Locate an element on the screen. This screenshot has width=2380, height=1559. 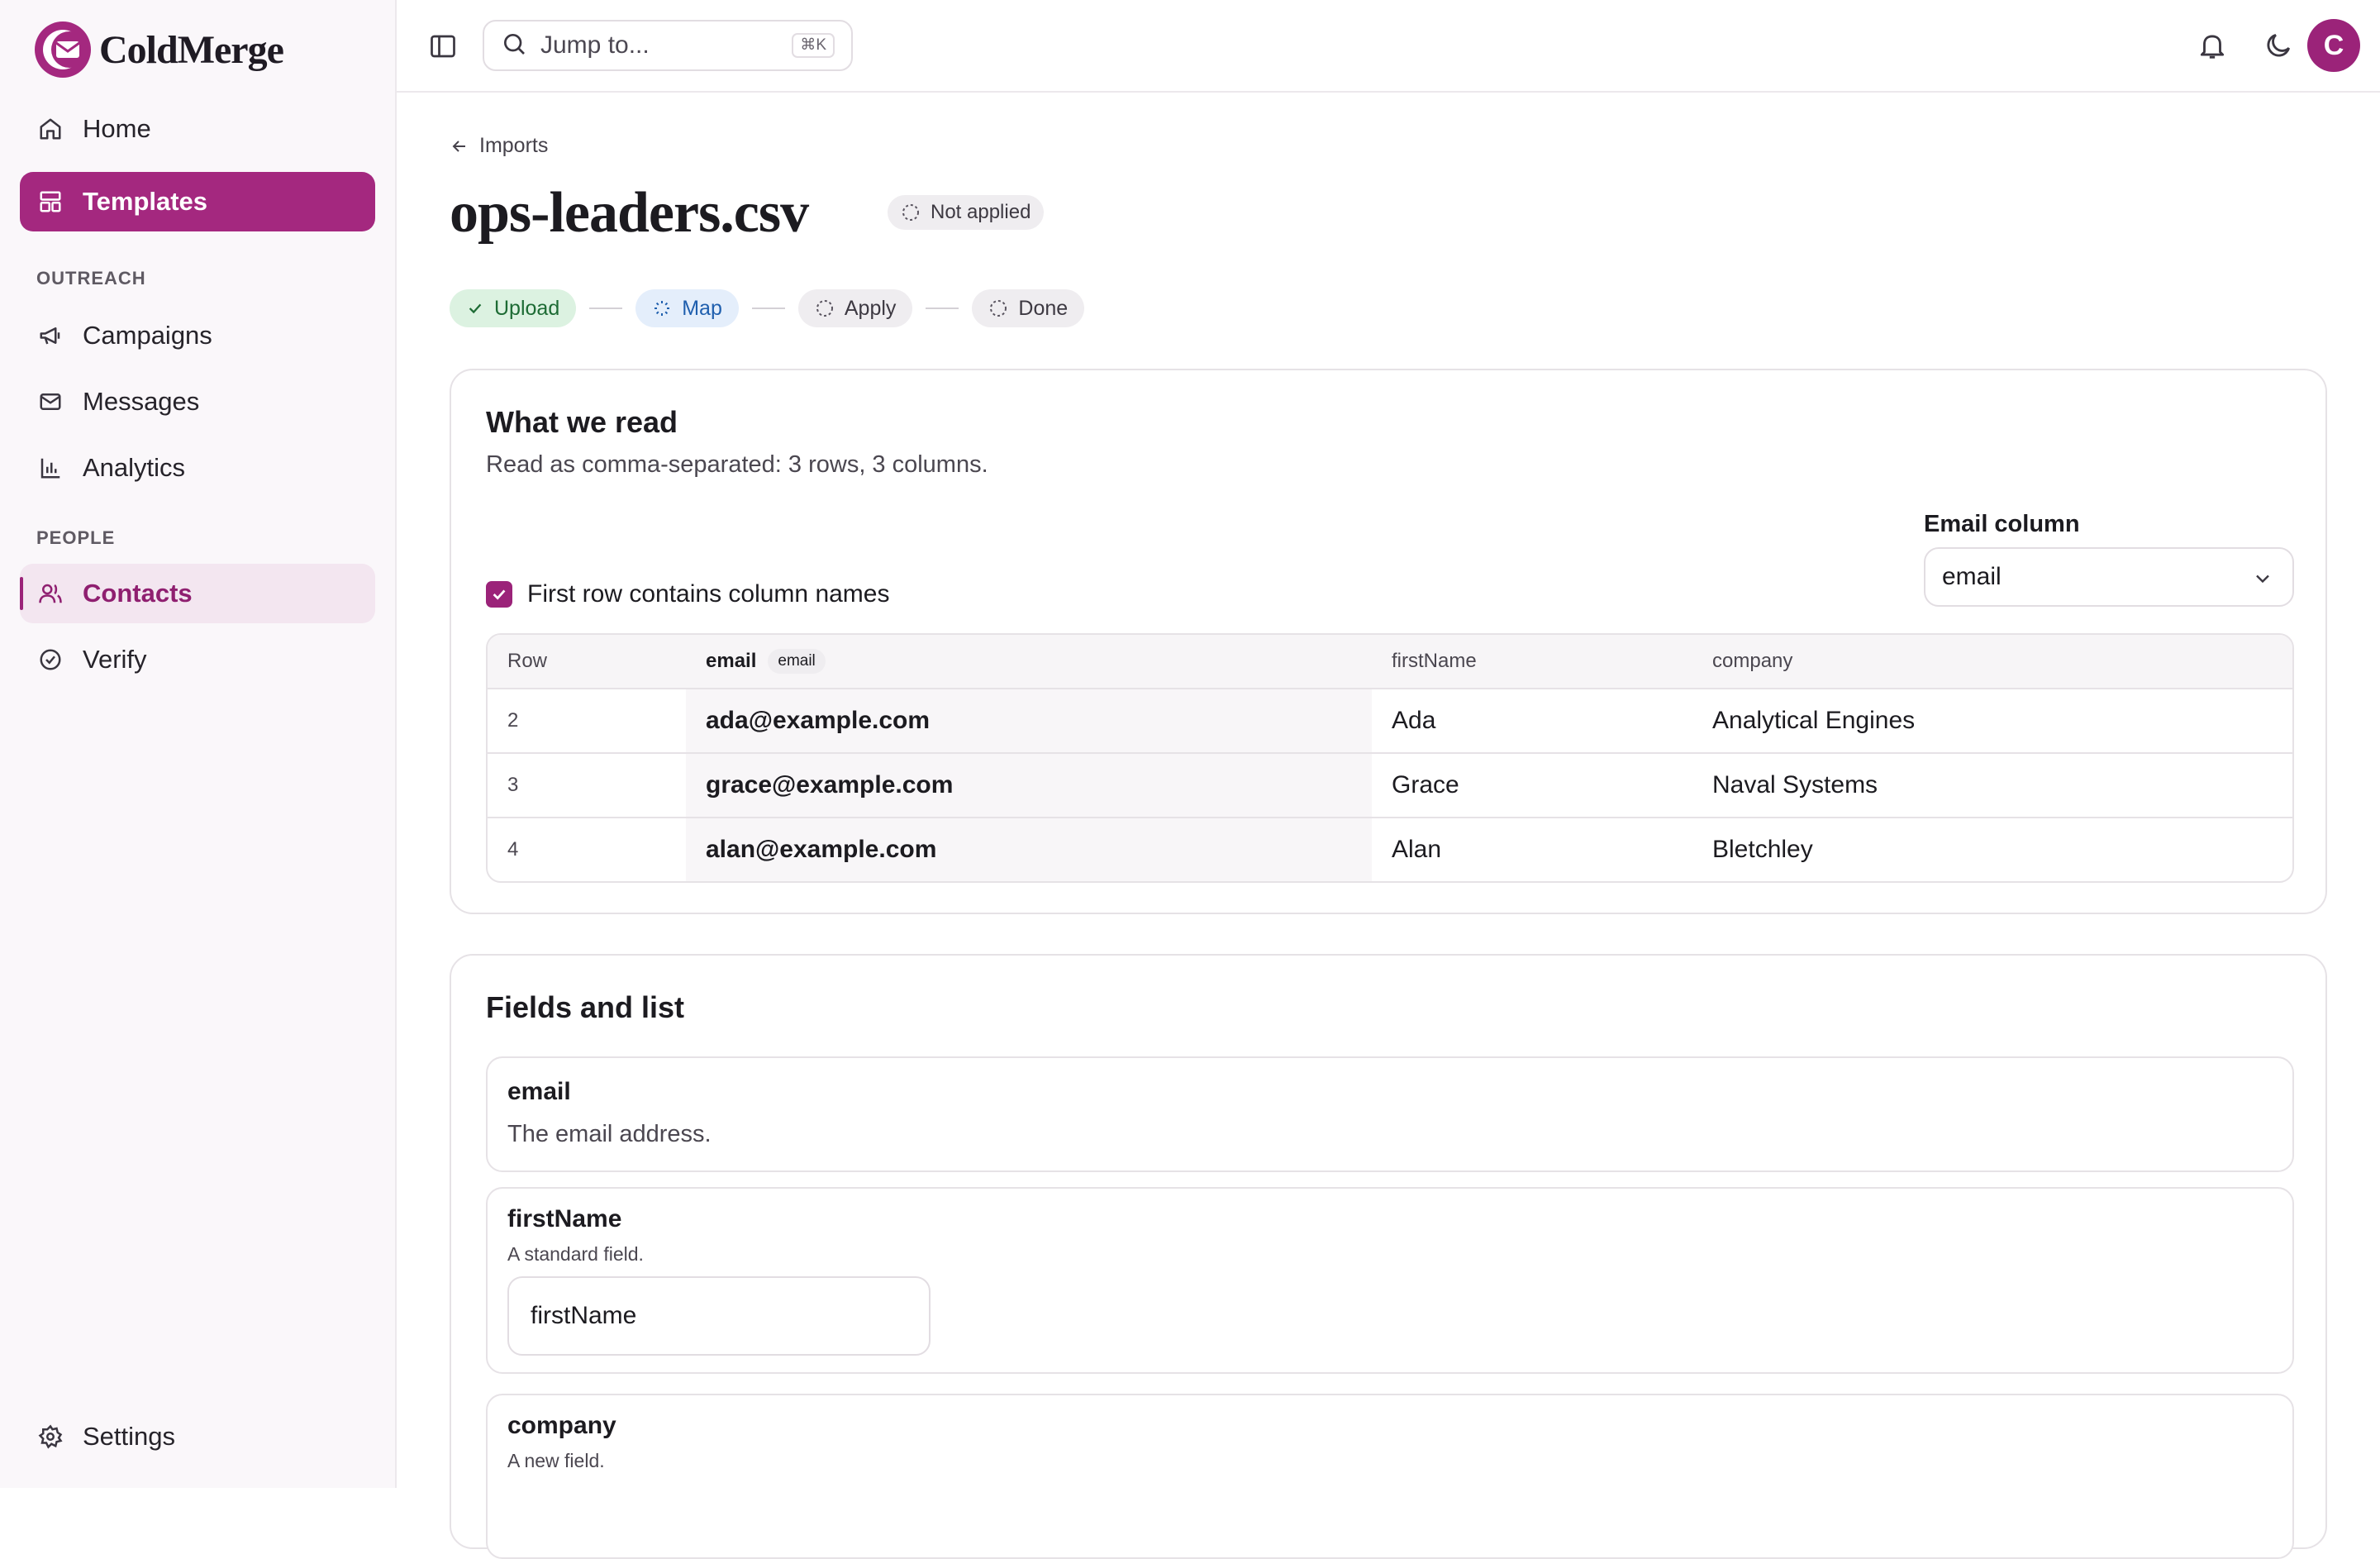
row-number: 3 is located at coordinates (513, 785).